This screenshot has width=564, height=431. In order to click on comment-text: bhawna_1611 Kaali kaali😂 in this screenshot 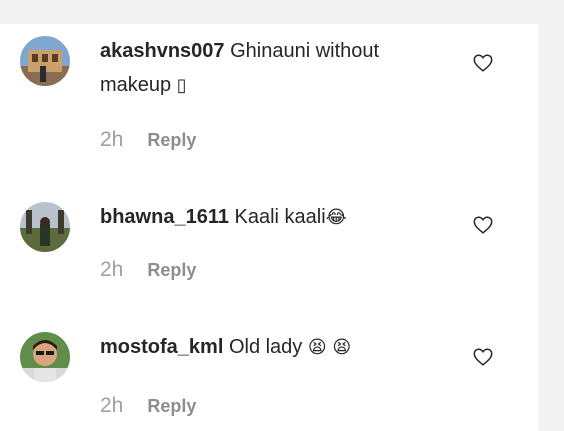, I will do `click(270, 217)`.